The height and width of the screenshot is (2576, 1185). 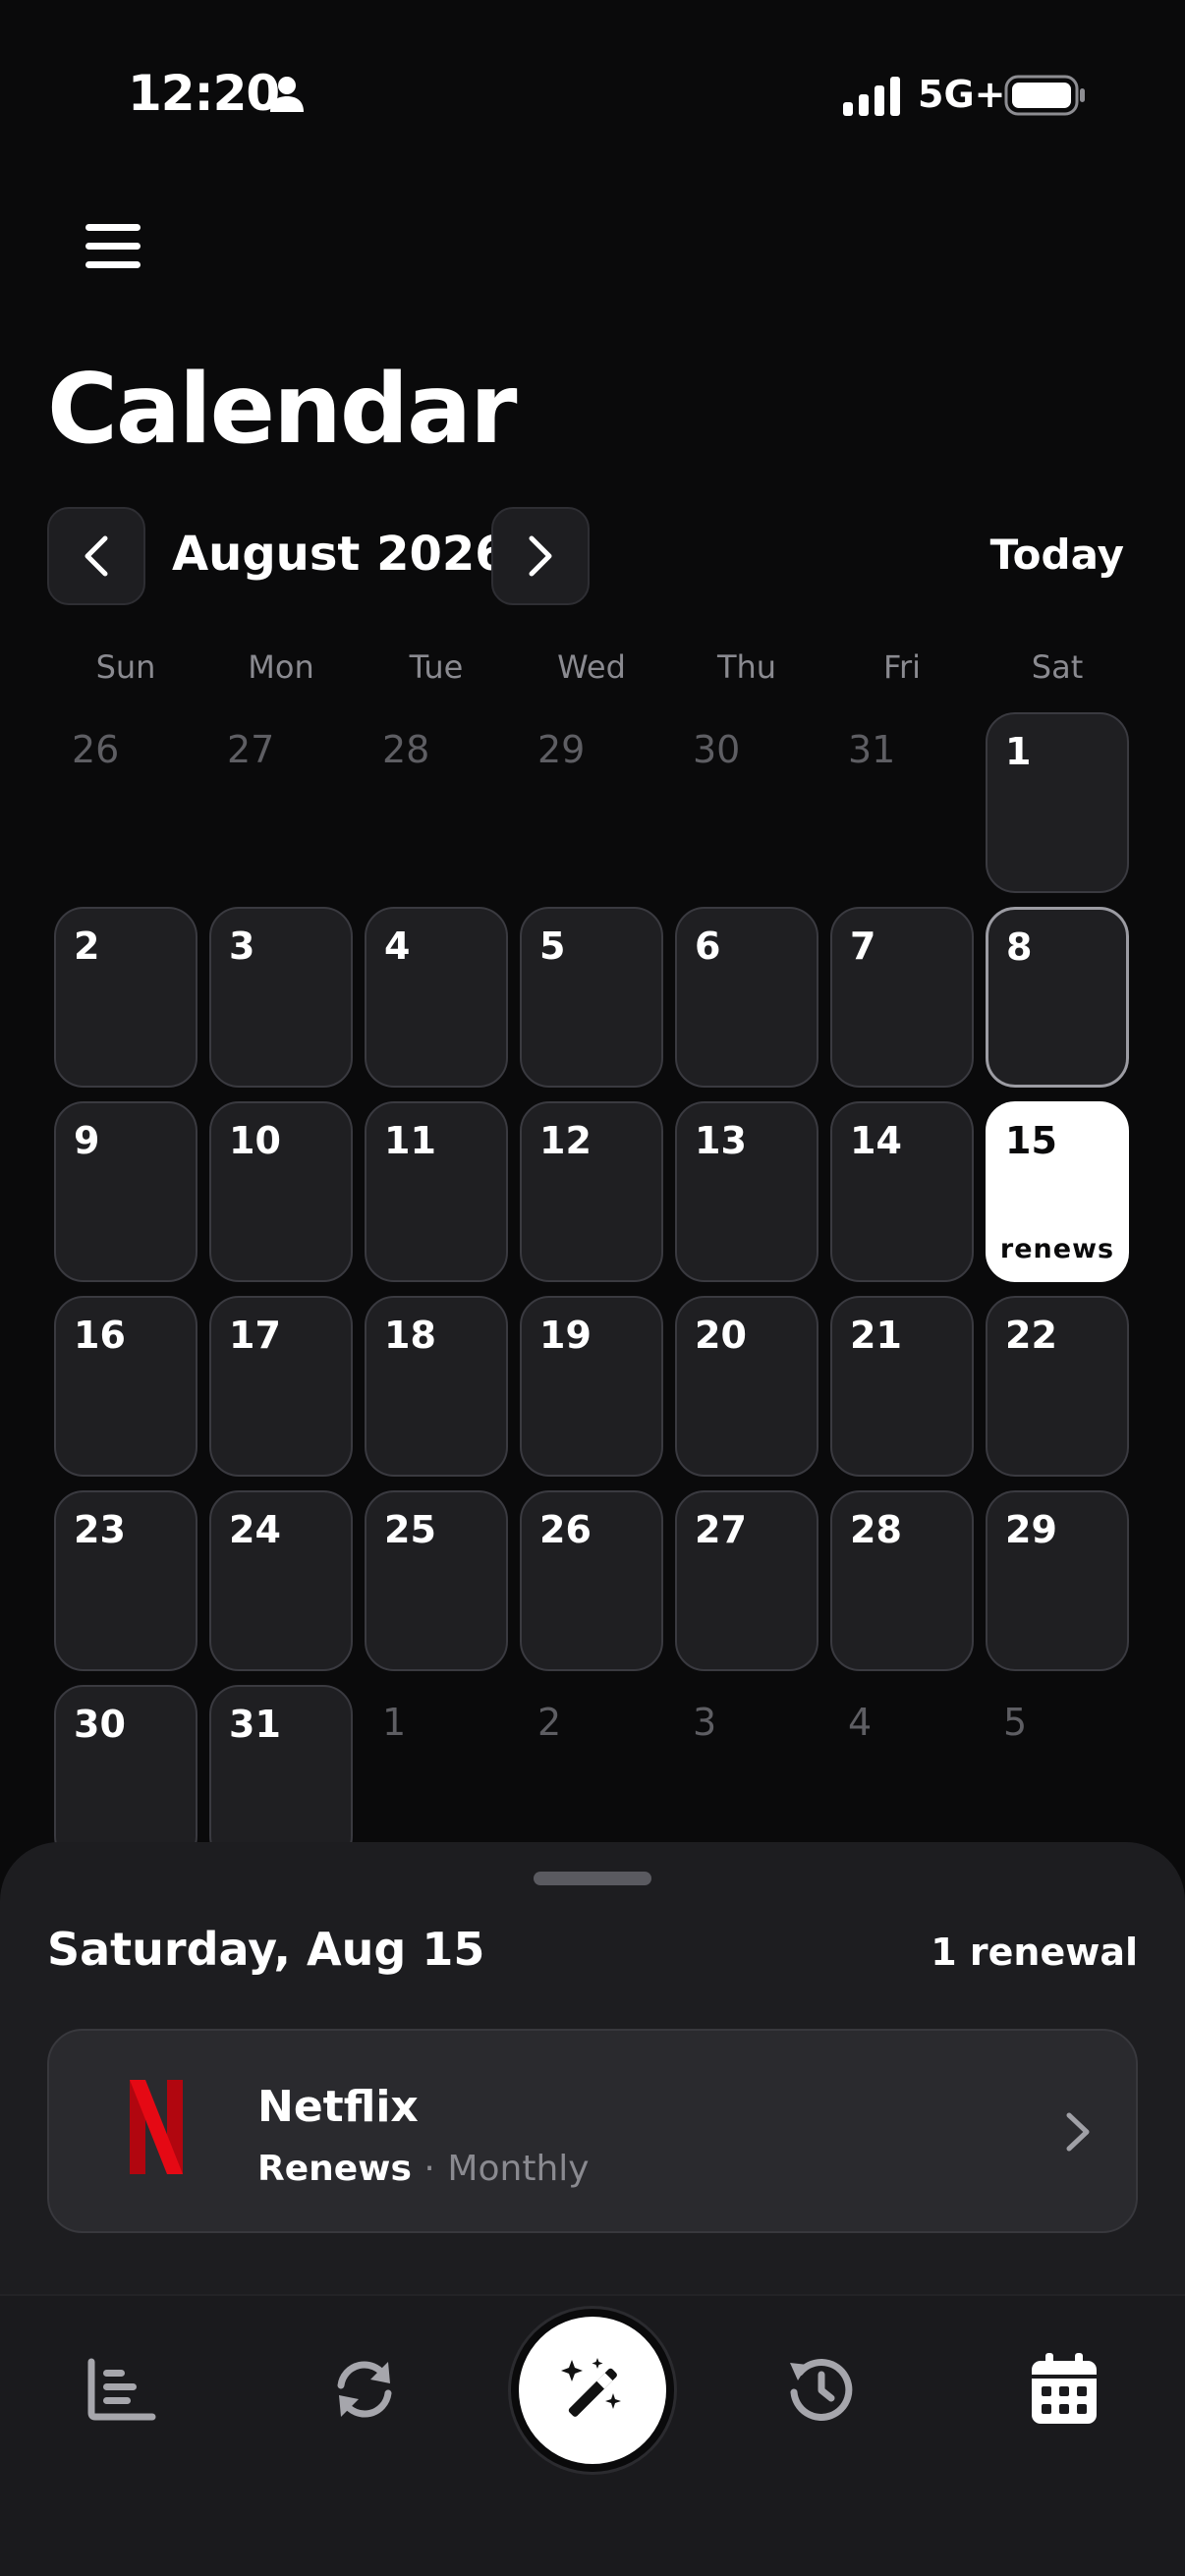 I want to click on calendar-day-cell: 2, so click(x=126, y=997).